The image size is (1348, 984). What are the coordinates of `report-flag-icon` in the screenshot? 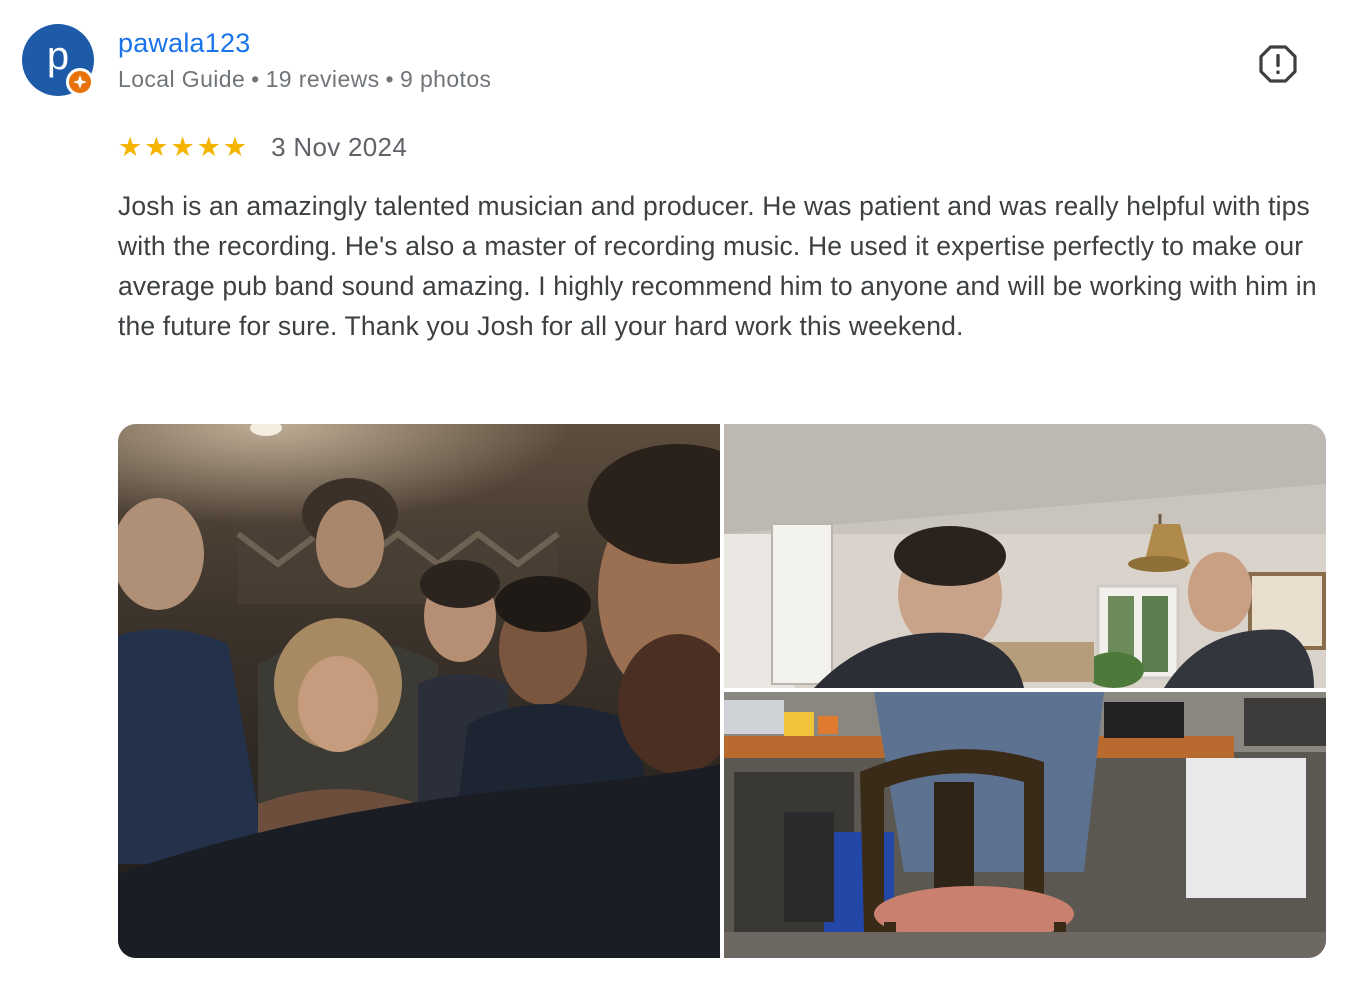 It's located at (1278, 64).